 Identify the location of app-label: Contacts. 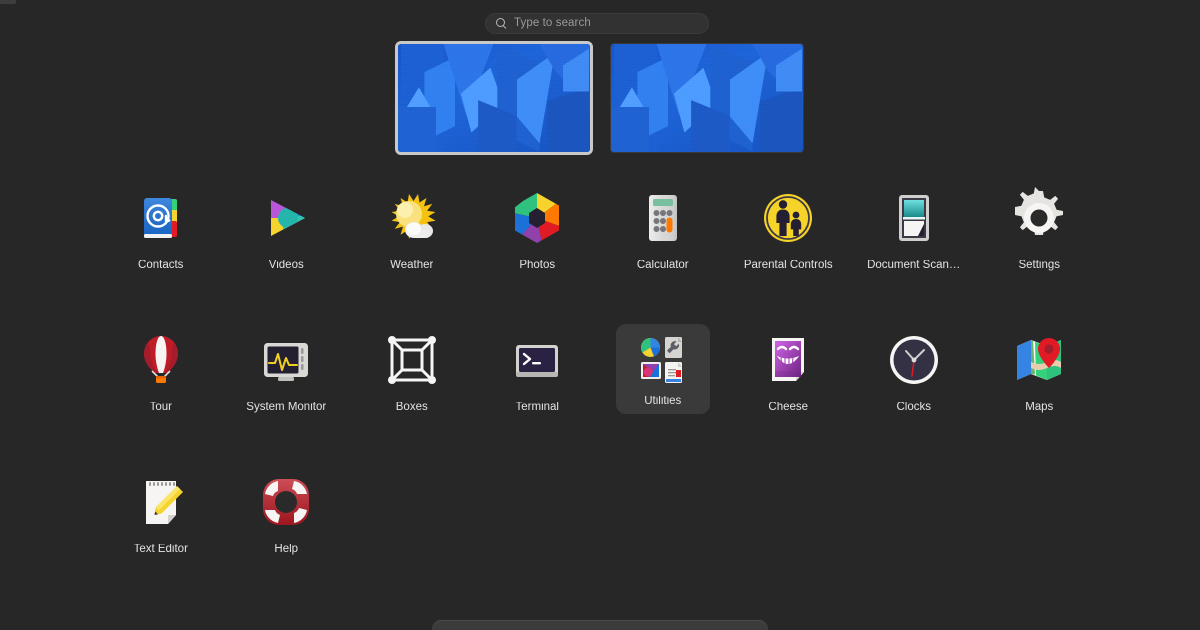
(161, 265).